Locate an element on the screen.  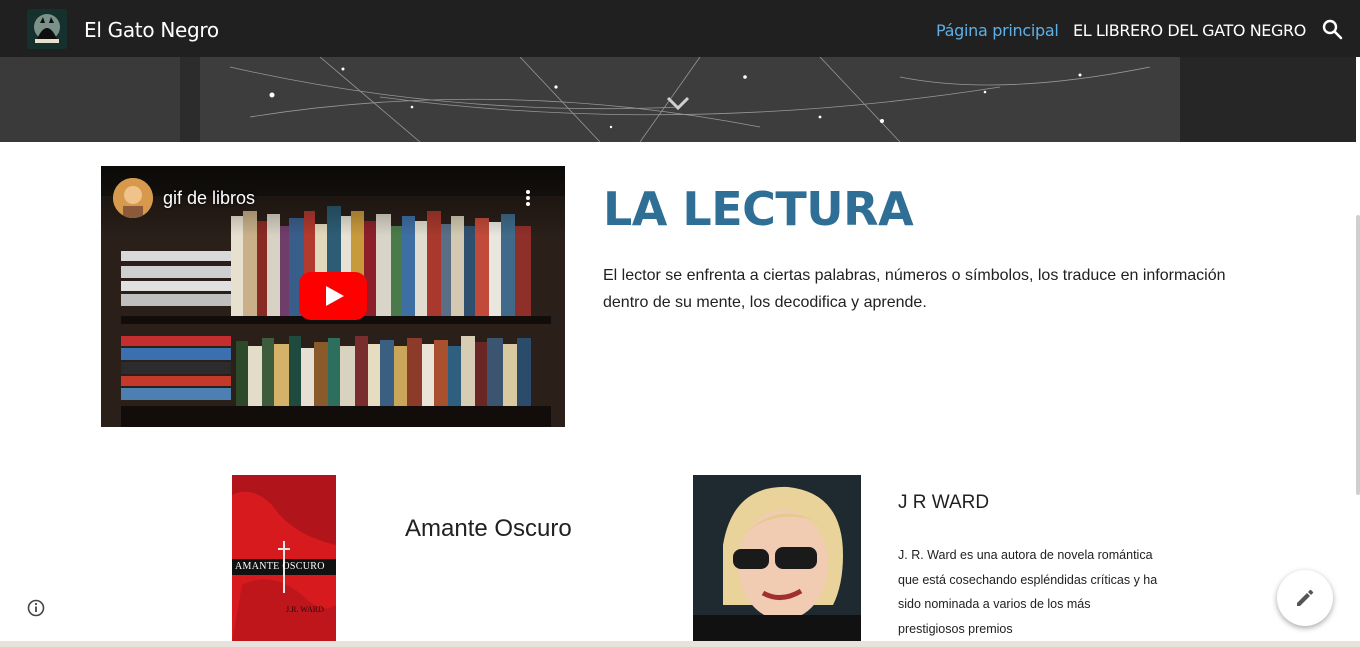
header-banner-image is located at coordinates (678, 99).